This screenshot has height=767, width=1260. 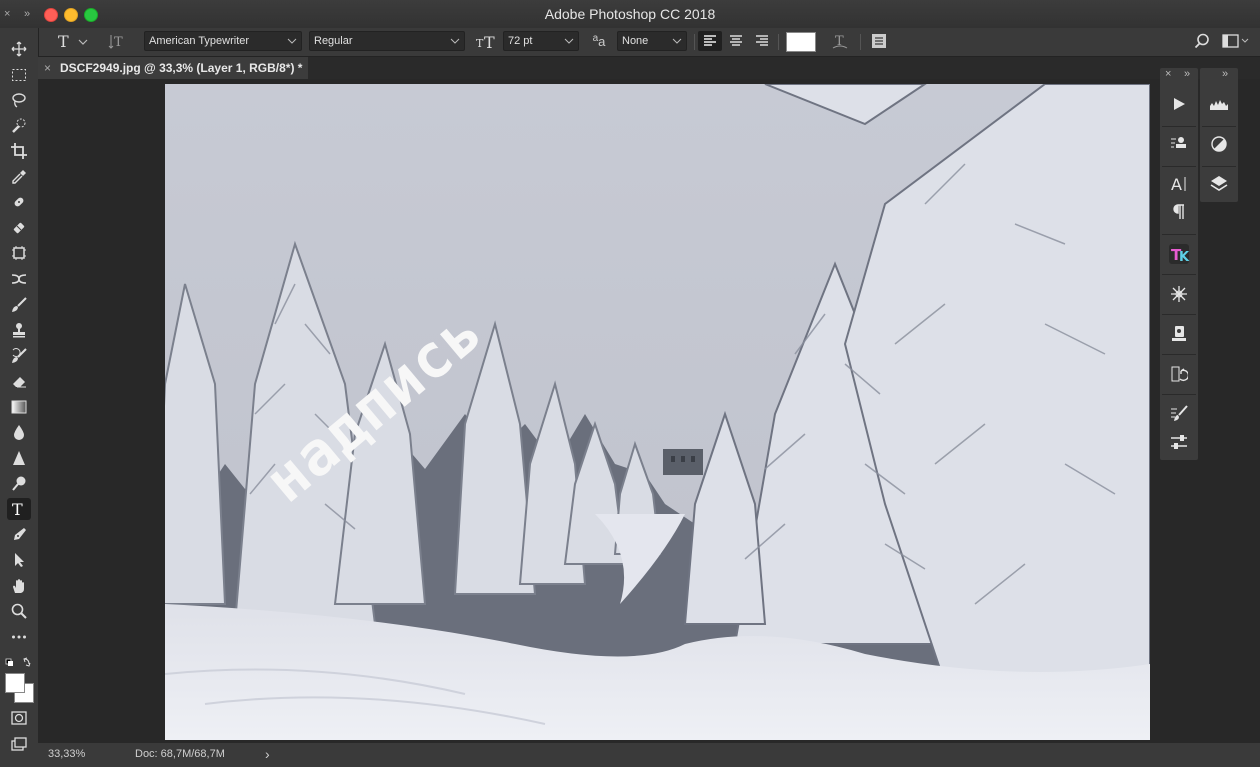 I want to click on font-style-value: Regular, so click(x=333, y=41).